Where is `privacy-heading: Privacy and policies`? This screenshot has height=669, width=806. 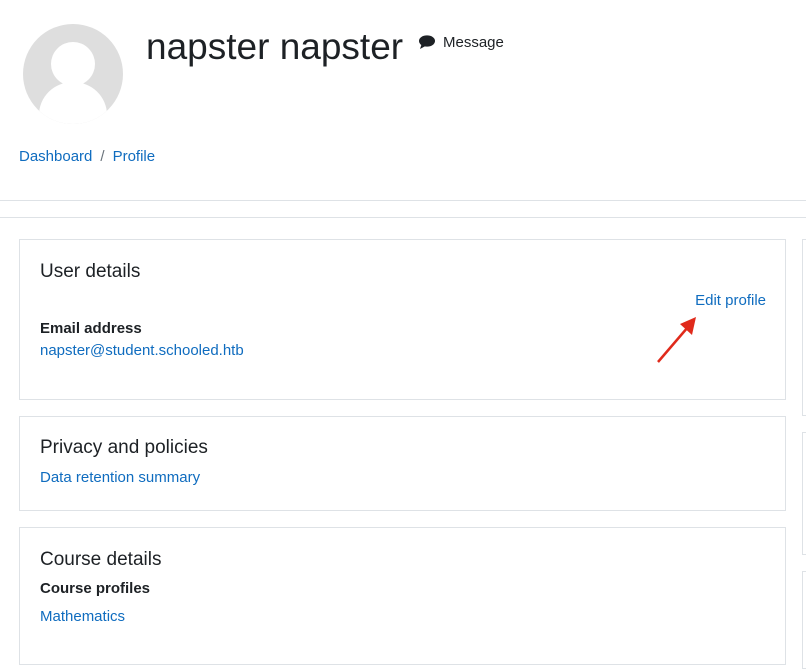 privacy-heading: Privacy and policies is located at coordinates (124, 447).